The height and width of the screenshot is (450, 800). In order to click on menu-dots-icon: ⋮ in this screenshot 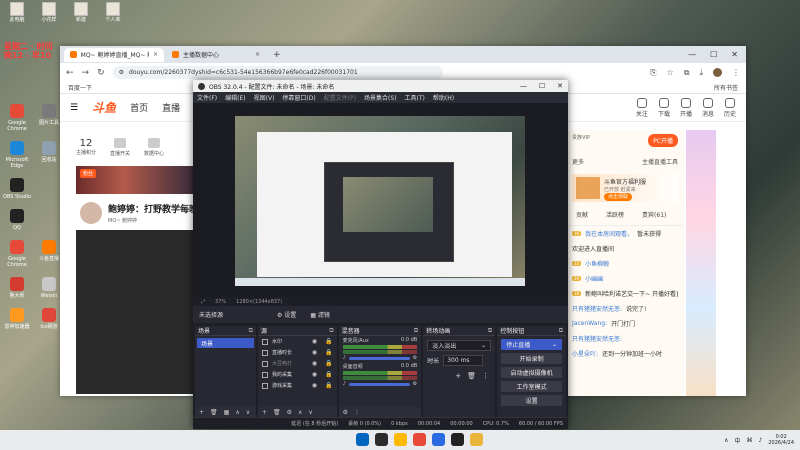, I will do `click(357, 412)`.